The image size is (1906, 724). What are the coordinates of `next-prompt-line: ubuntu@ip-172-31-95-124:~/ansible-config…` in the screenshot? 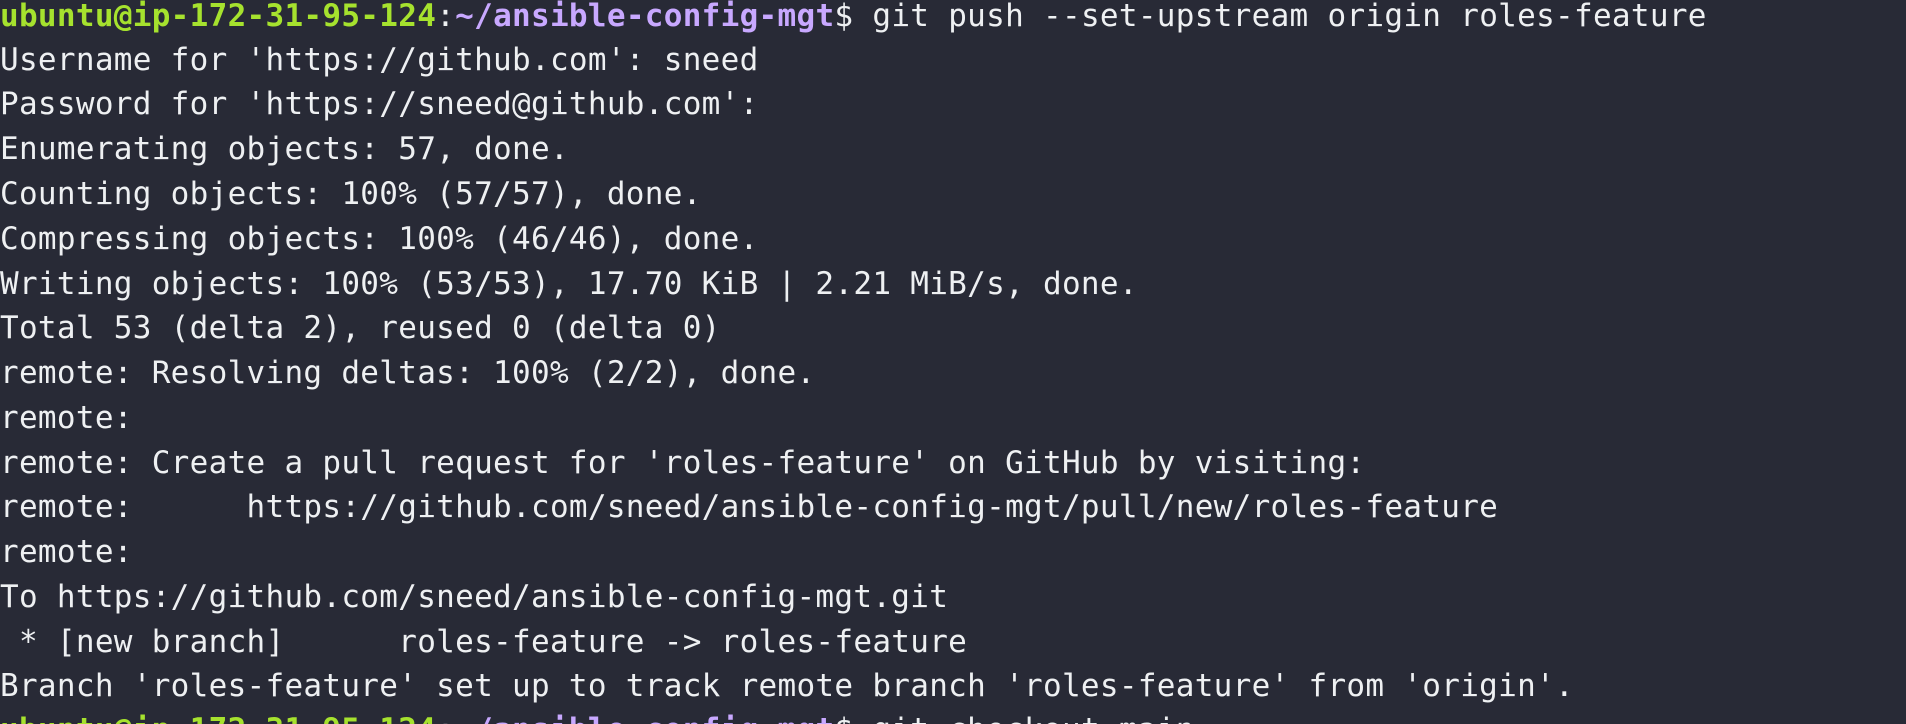 It's located at (597, 716).